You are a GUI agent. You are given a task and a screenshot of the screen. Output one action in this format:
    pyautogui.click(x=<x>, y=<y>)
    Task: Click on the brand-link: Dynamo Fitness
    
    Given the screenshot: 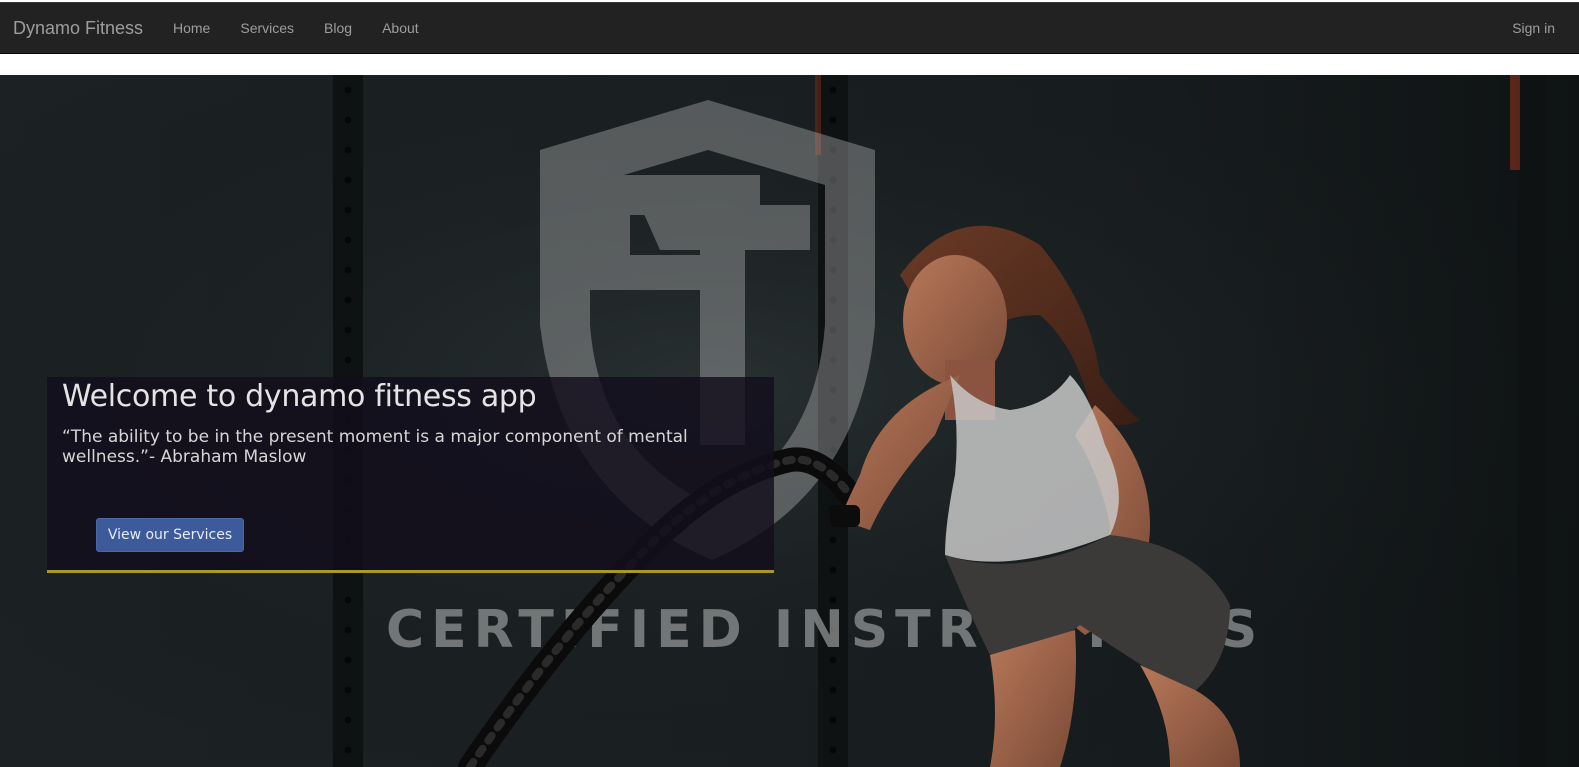 What is the action you would take?
    pyautogui.click(x=78, y=28)
    